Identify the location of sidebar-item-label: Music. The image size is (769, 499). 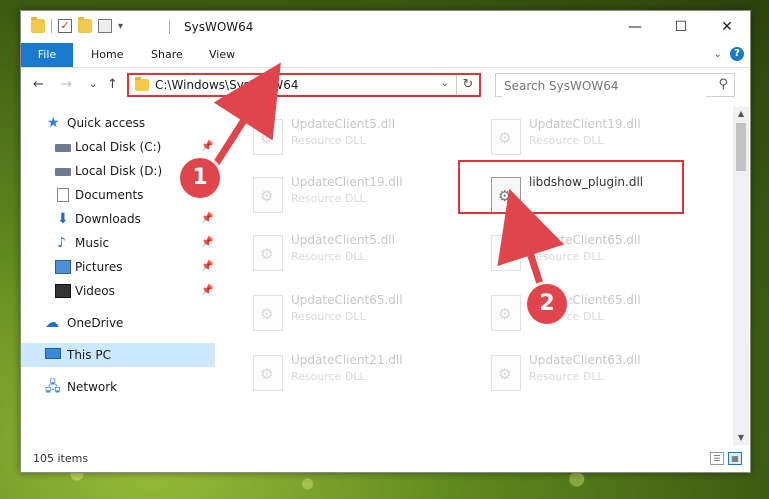
(92, 243).